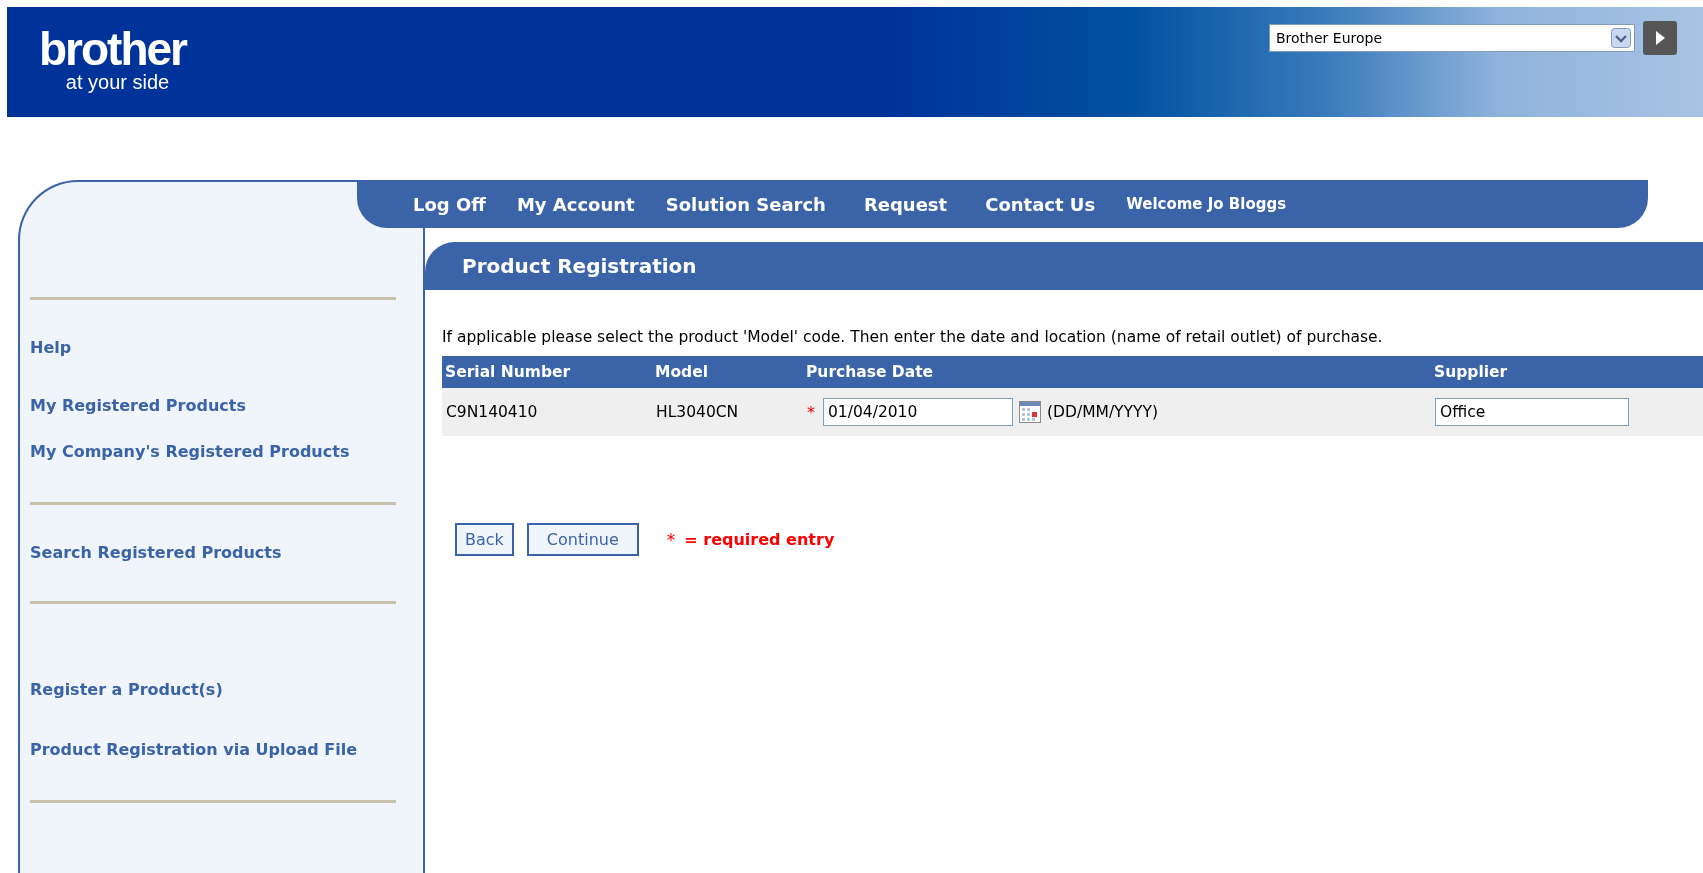 The height and width of the screenshot is (873, 1703). I want to click on calendar-icon, so click(1030, 412).